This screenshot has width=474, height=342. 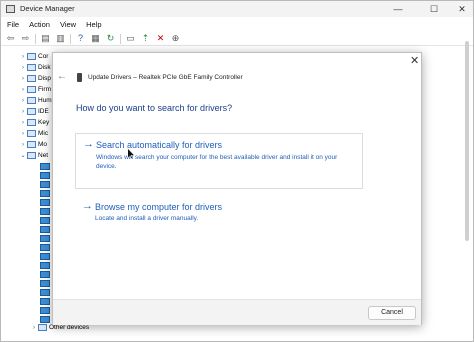 I want to click on update-driver-icon: ↻, so click(x=110, y=38).